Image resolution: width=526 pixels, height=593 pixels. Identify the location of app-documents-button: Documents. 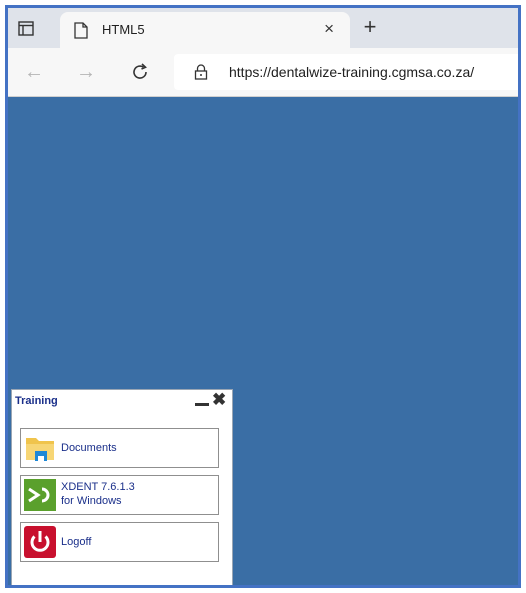
(119, 448).